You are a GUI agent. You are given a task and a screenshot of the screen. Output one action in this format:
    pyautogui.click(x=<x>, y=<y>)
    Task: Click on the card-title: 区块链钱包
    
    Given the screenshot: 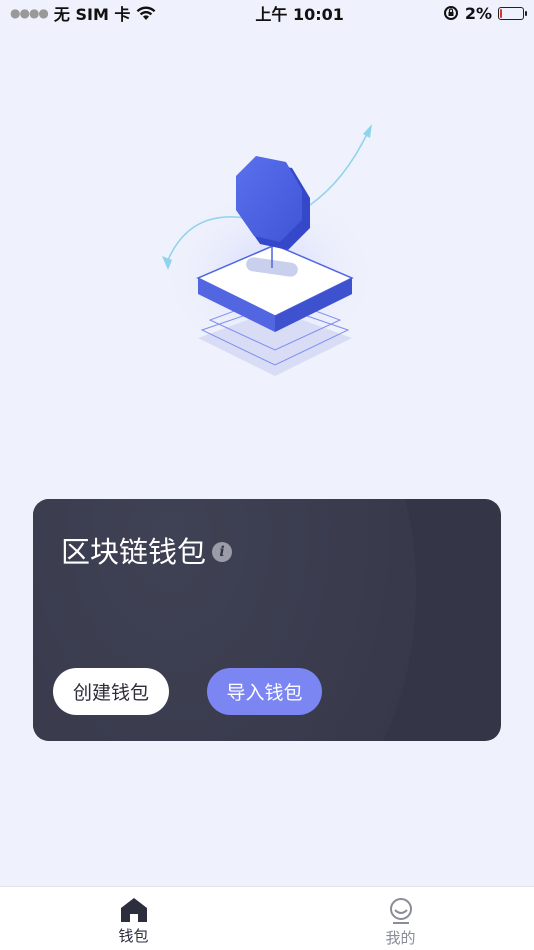 What is the action you would take?
    pyautogui.click(x=134, y=552)
    